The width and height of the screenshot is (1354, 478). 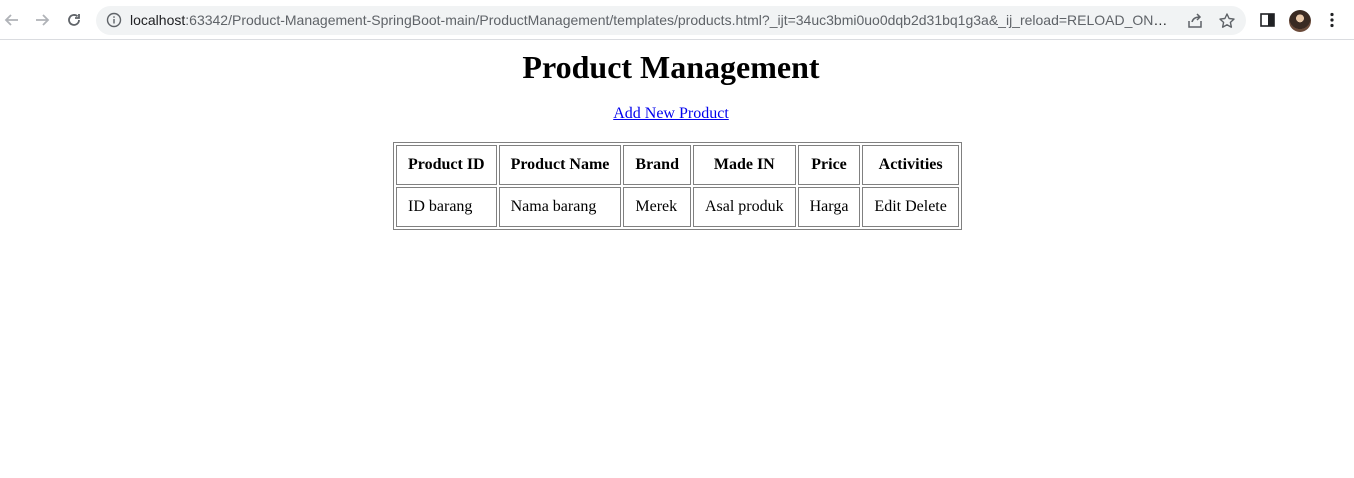 What do you see at coordinates (1195, 21) in the screenshot?
I see `share-icon` at bounding box center [1195, 21].